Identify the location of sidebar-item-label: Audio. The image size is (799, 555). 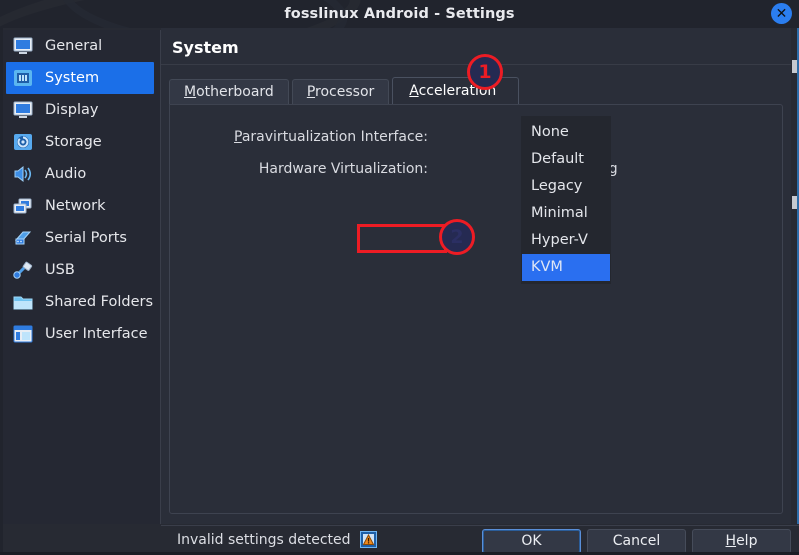
(66, 174).